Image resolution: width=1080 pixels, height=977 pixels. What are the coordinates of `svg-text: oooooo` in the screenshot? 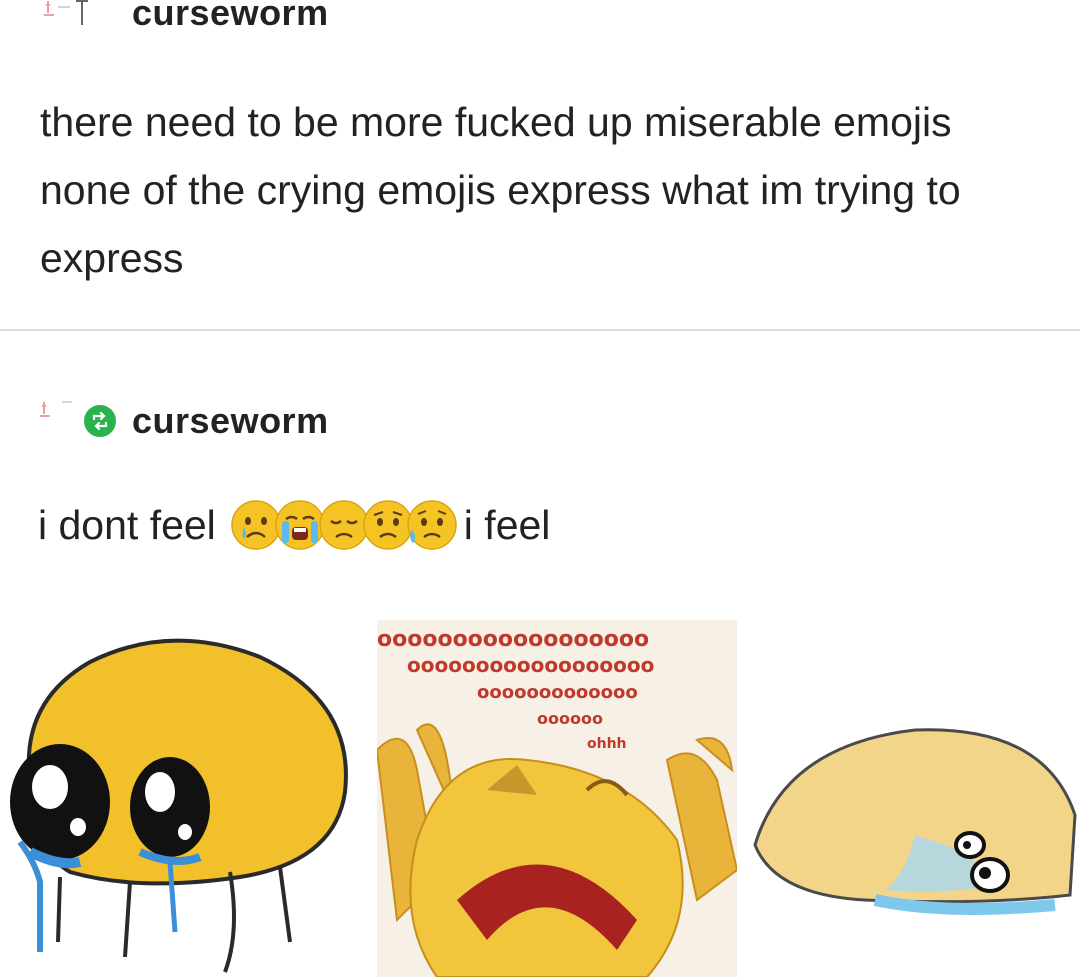 It's located at (570, 718).